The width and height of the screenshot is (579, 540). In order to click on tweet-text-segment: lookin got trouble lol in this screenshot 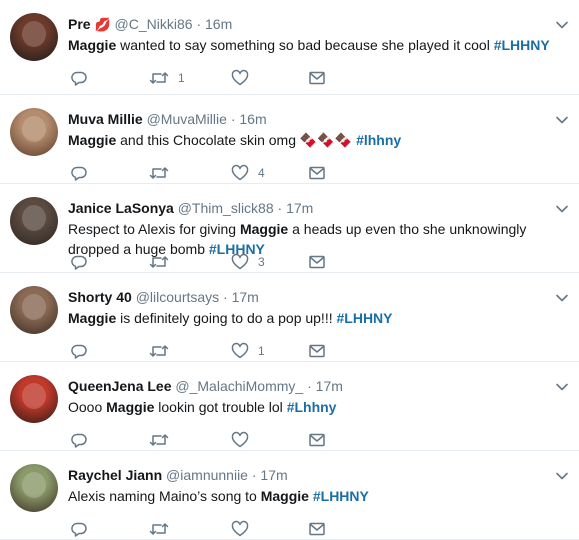, I will do `click(220, 407)`.